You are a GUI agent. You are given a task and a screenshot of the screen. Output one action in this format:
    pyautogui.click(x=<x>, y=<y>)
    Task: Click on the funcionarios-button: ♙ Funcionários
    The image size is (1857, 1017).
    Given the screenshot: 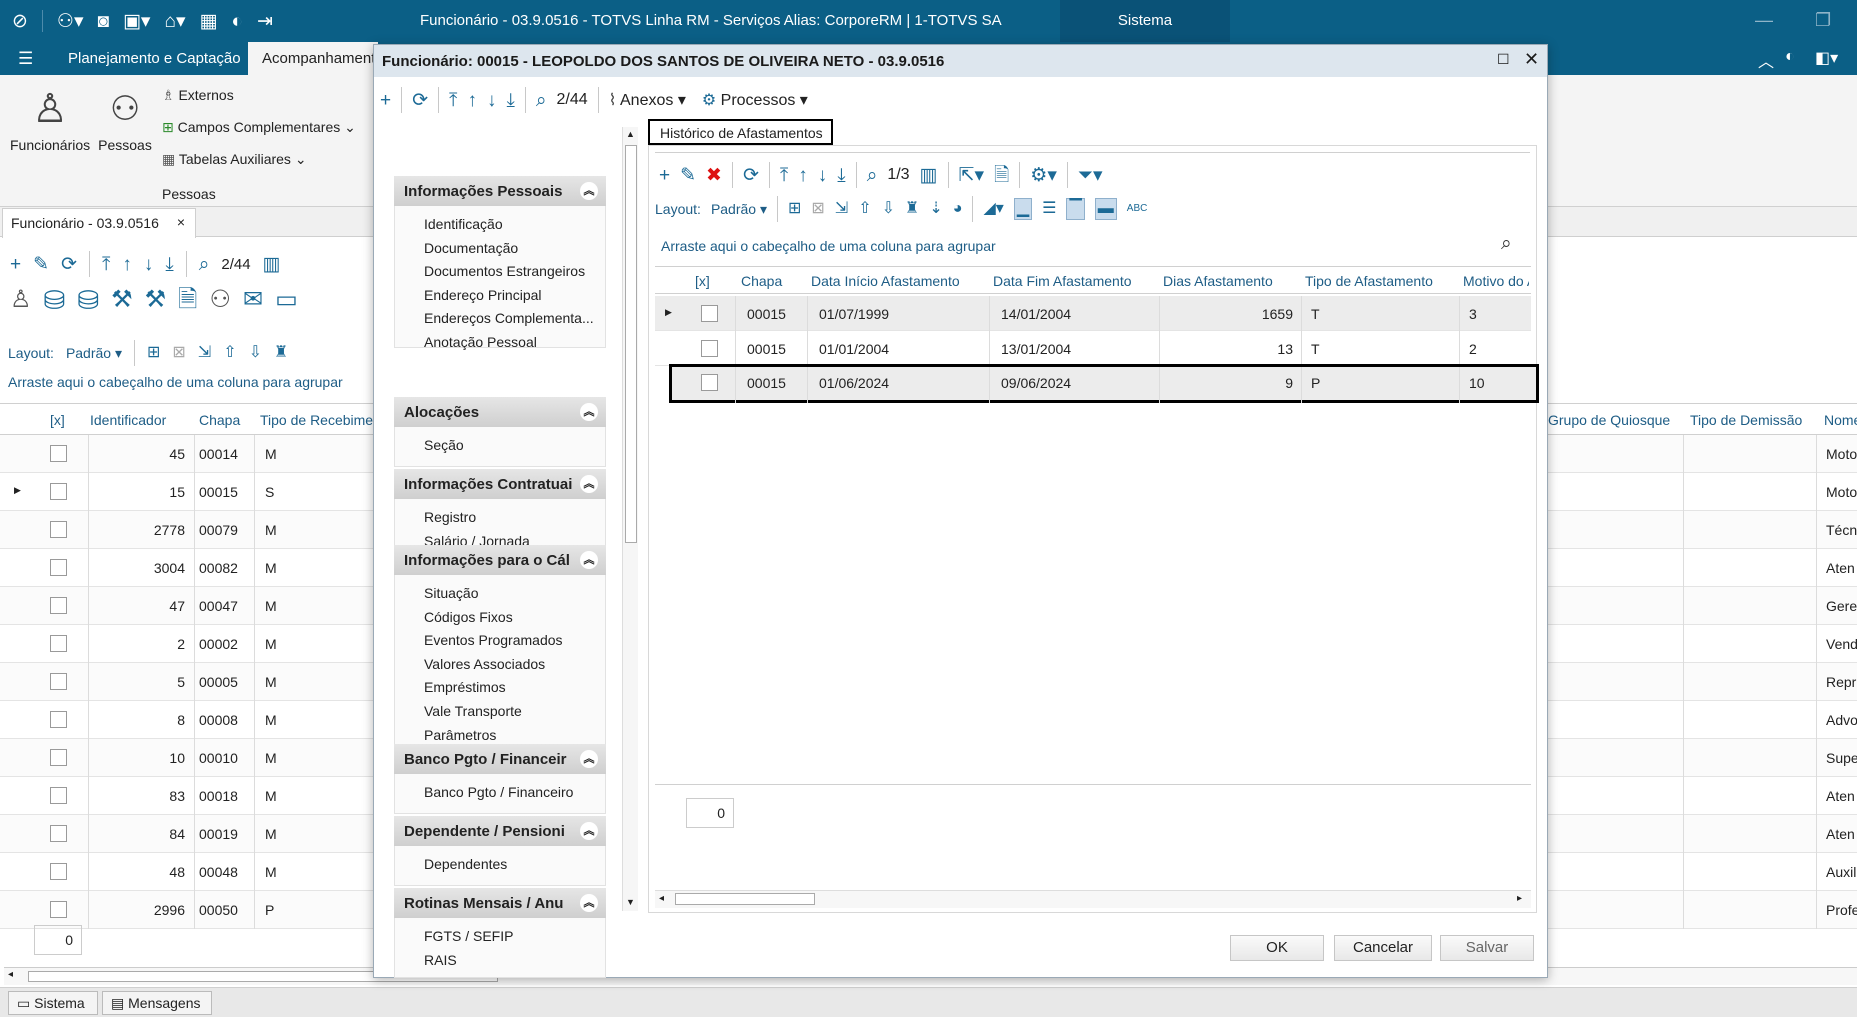 What is the action you would take?
    pyautogui.click(x=50, y=121)
    